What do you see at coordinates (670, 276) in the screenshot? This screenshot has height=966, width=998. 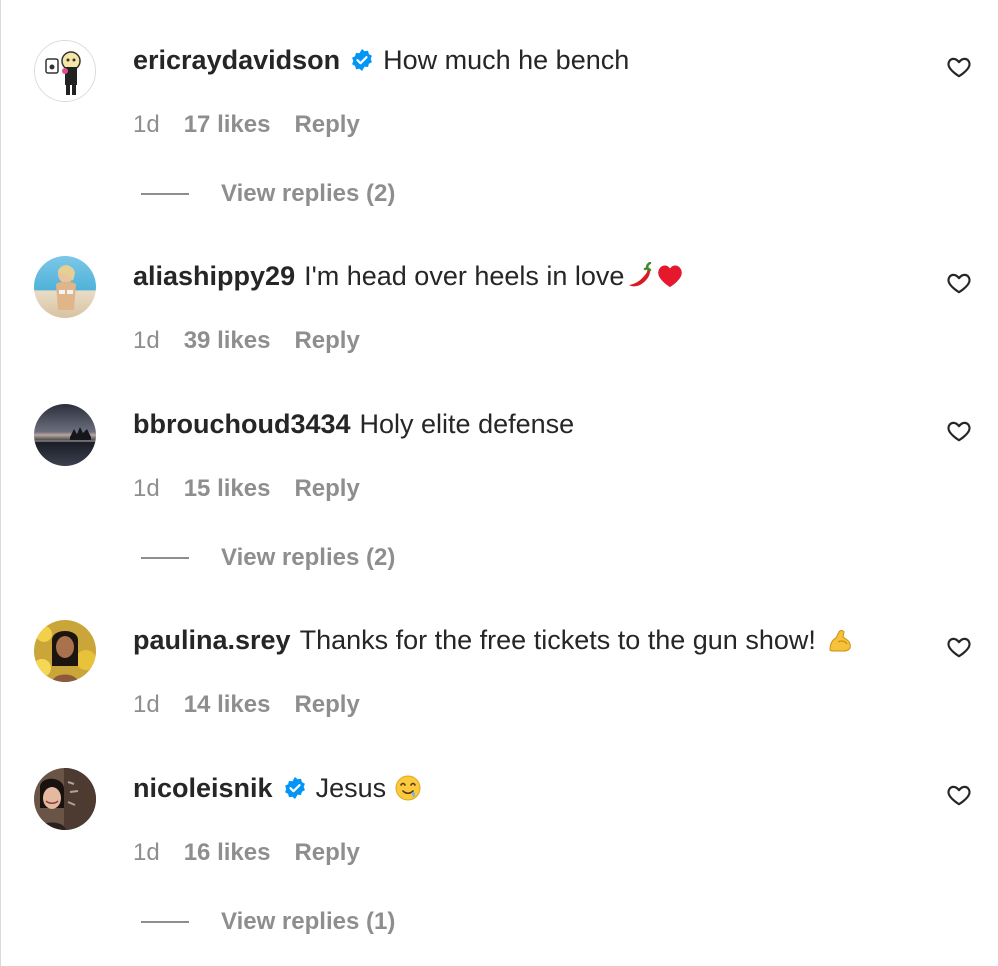 I see `red-heart-icon` at bounding box center [670, 276].